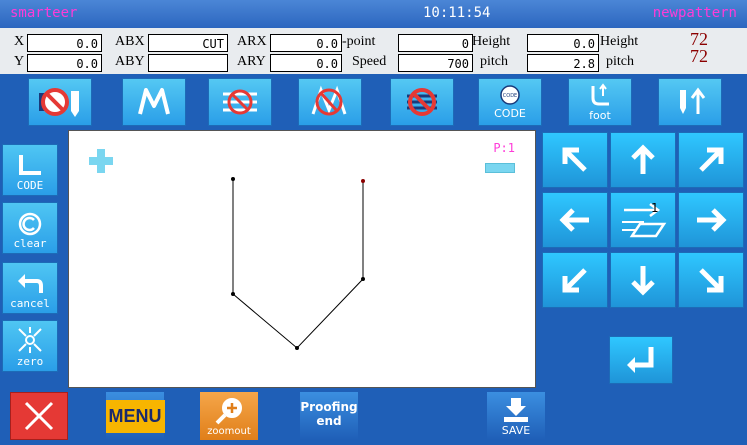 The image size is (747, 445). I want to click on no-fill-icon, so click(240, 102).